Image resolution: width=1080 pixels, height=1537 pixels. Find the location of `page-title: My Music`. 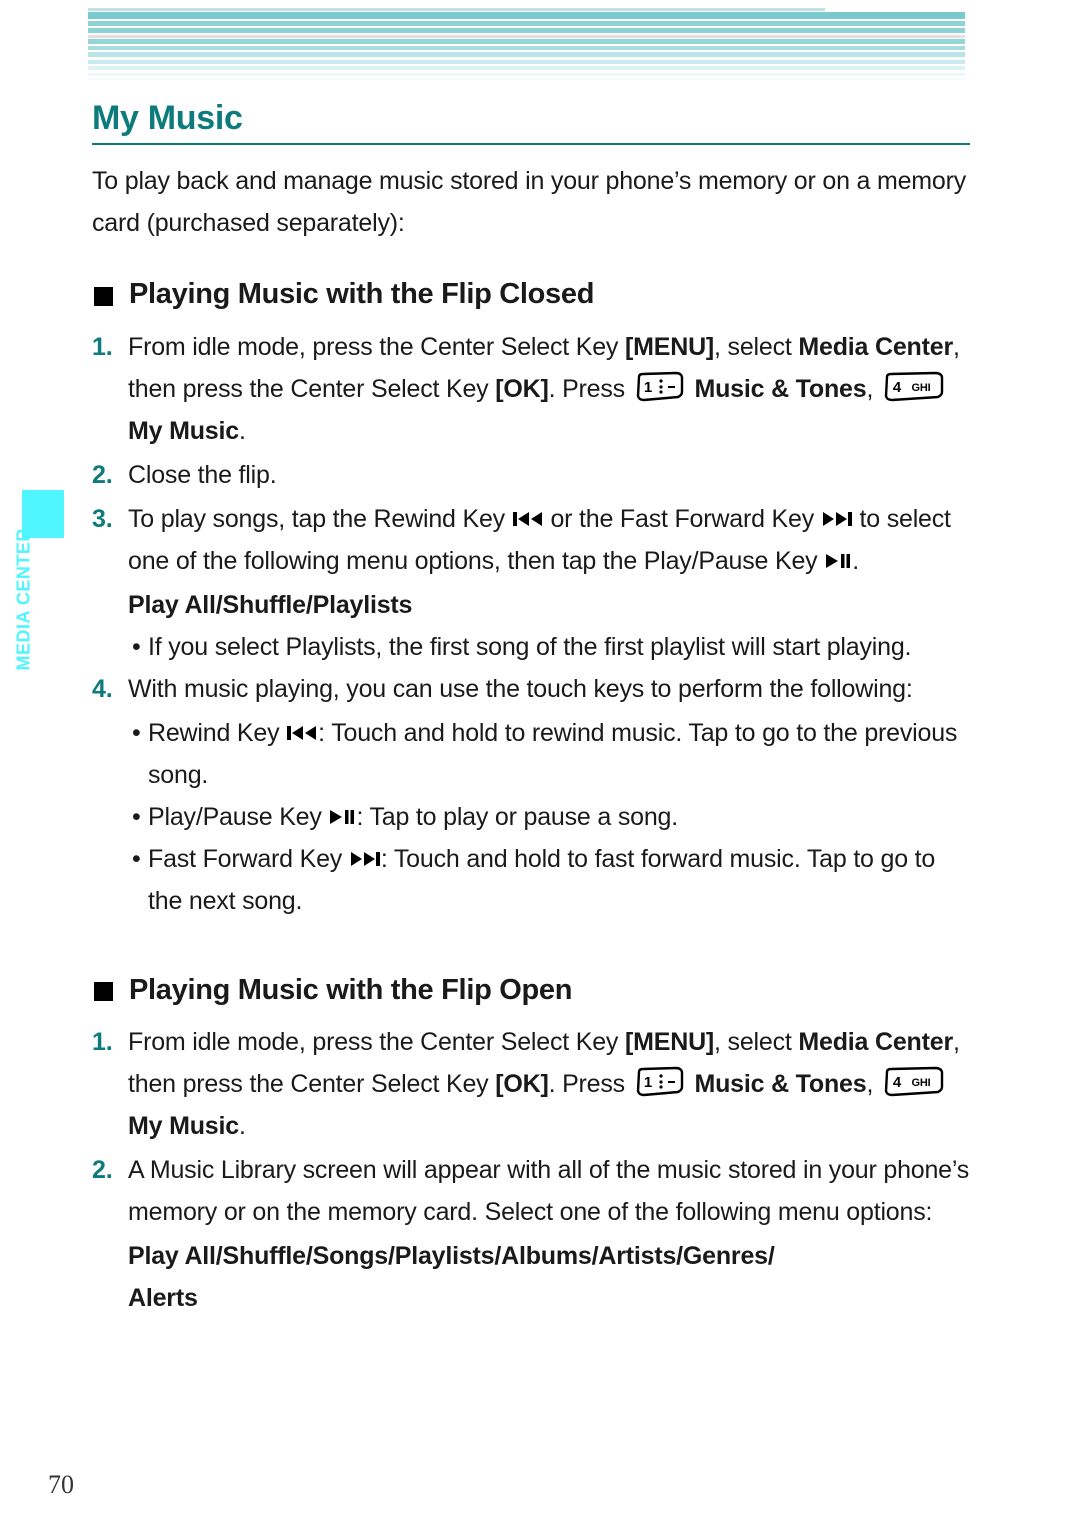

page-title: My Music is located at coordinates (167, 118).